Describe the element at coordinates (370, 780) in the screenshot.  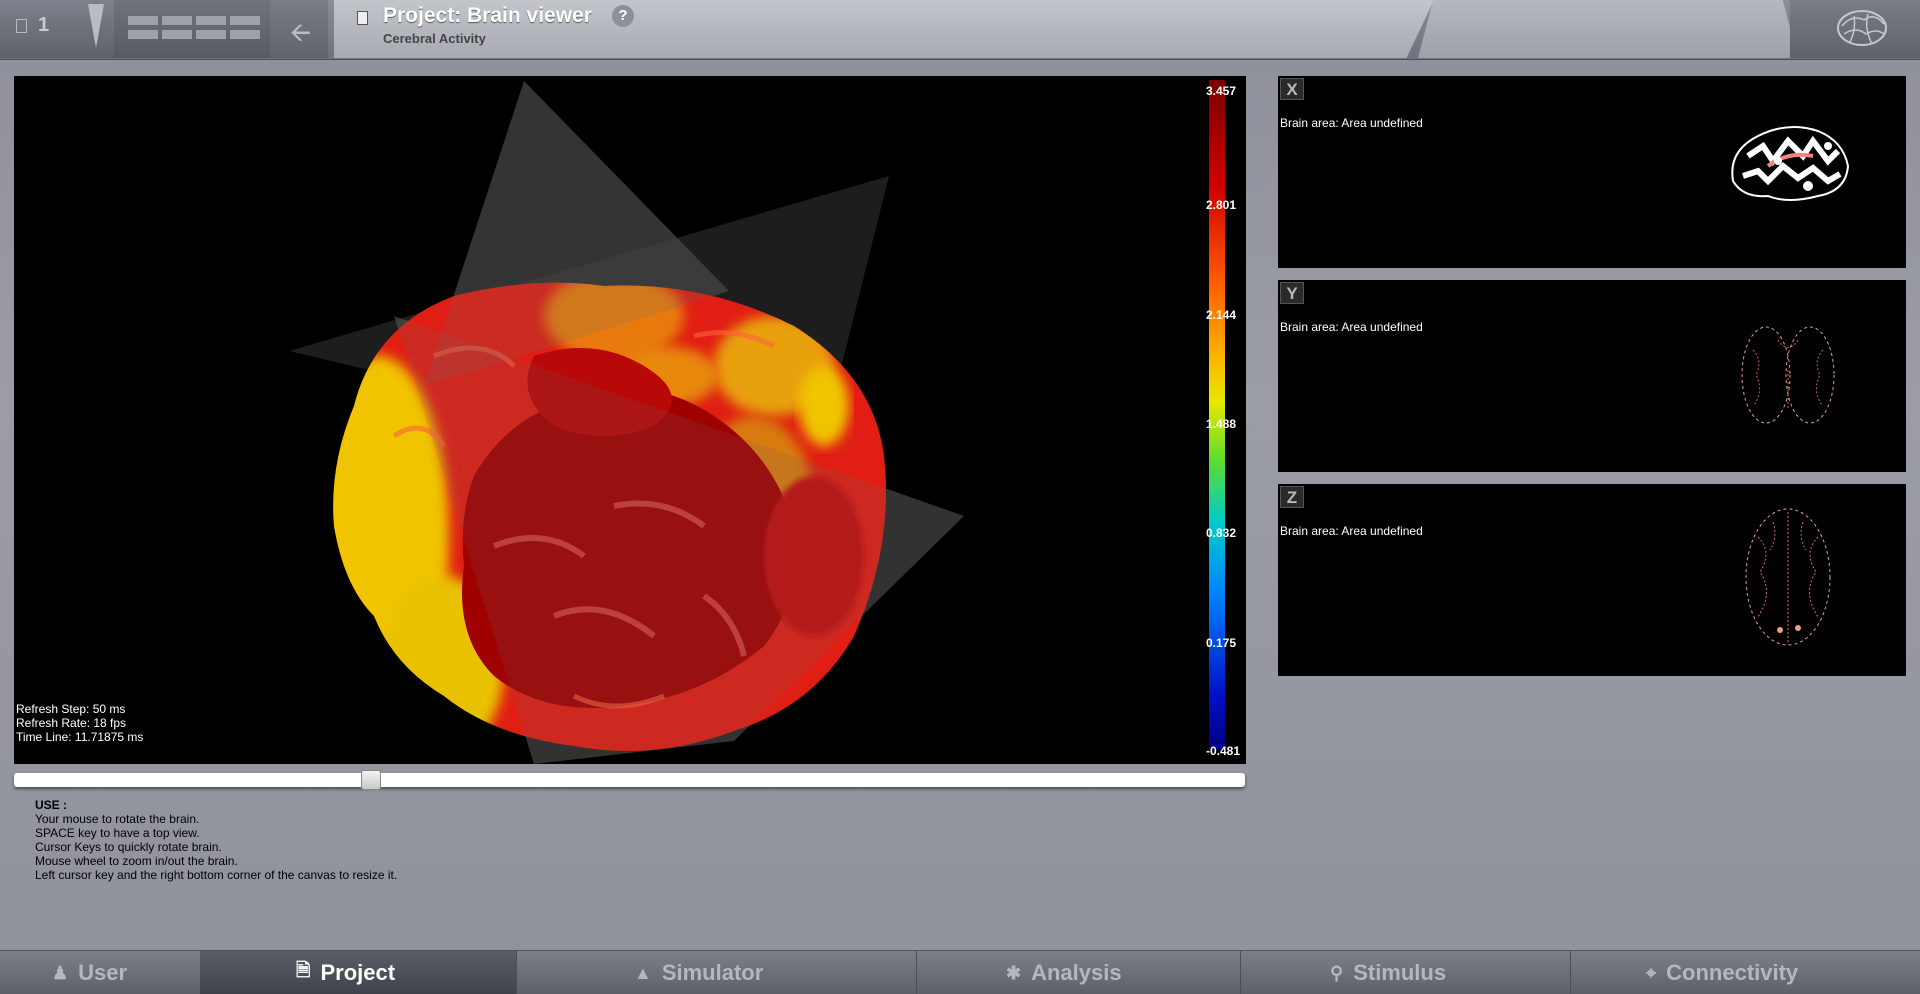
I see `timeline-slider-handle` at that location.